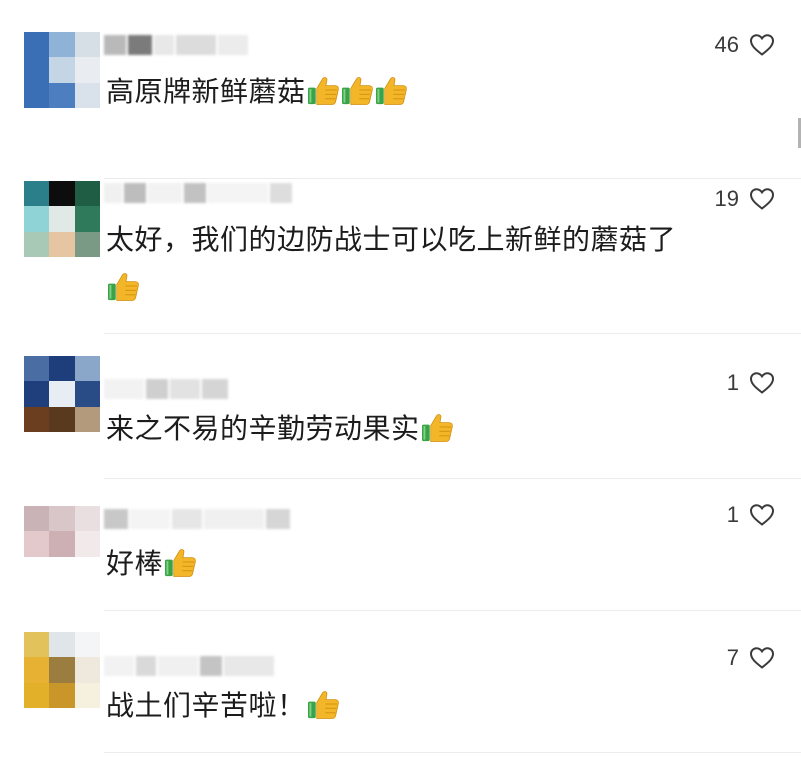 This screenshot has width=801, height=757. I want to click on comment-body: 太好，我们的边防战士可以吃上新鲜的蘑菇了, so click(391, 239).